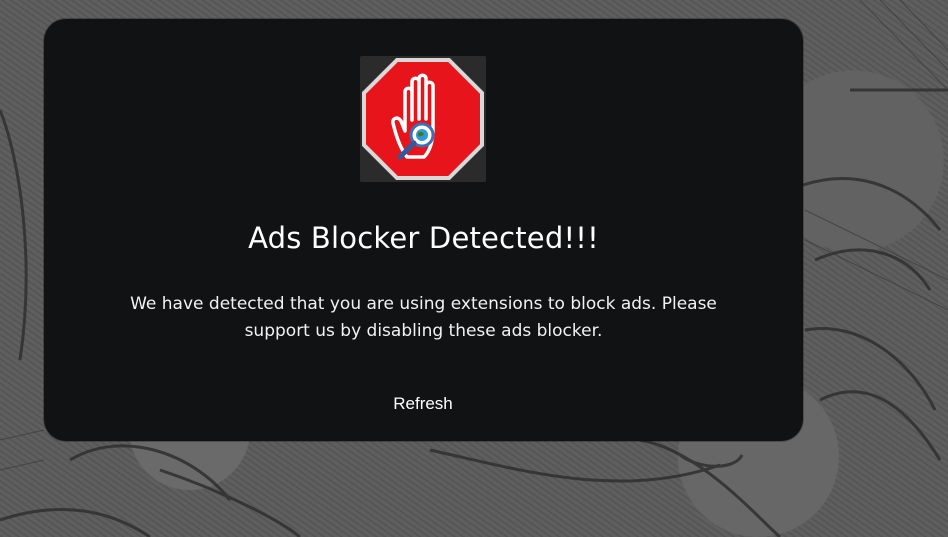 The width and height of the screenshot is (948, 537). I want to click on refresh-button: Refresh, so click(423, 403).